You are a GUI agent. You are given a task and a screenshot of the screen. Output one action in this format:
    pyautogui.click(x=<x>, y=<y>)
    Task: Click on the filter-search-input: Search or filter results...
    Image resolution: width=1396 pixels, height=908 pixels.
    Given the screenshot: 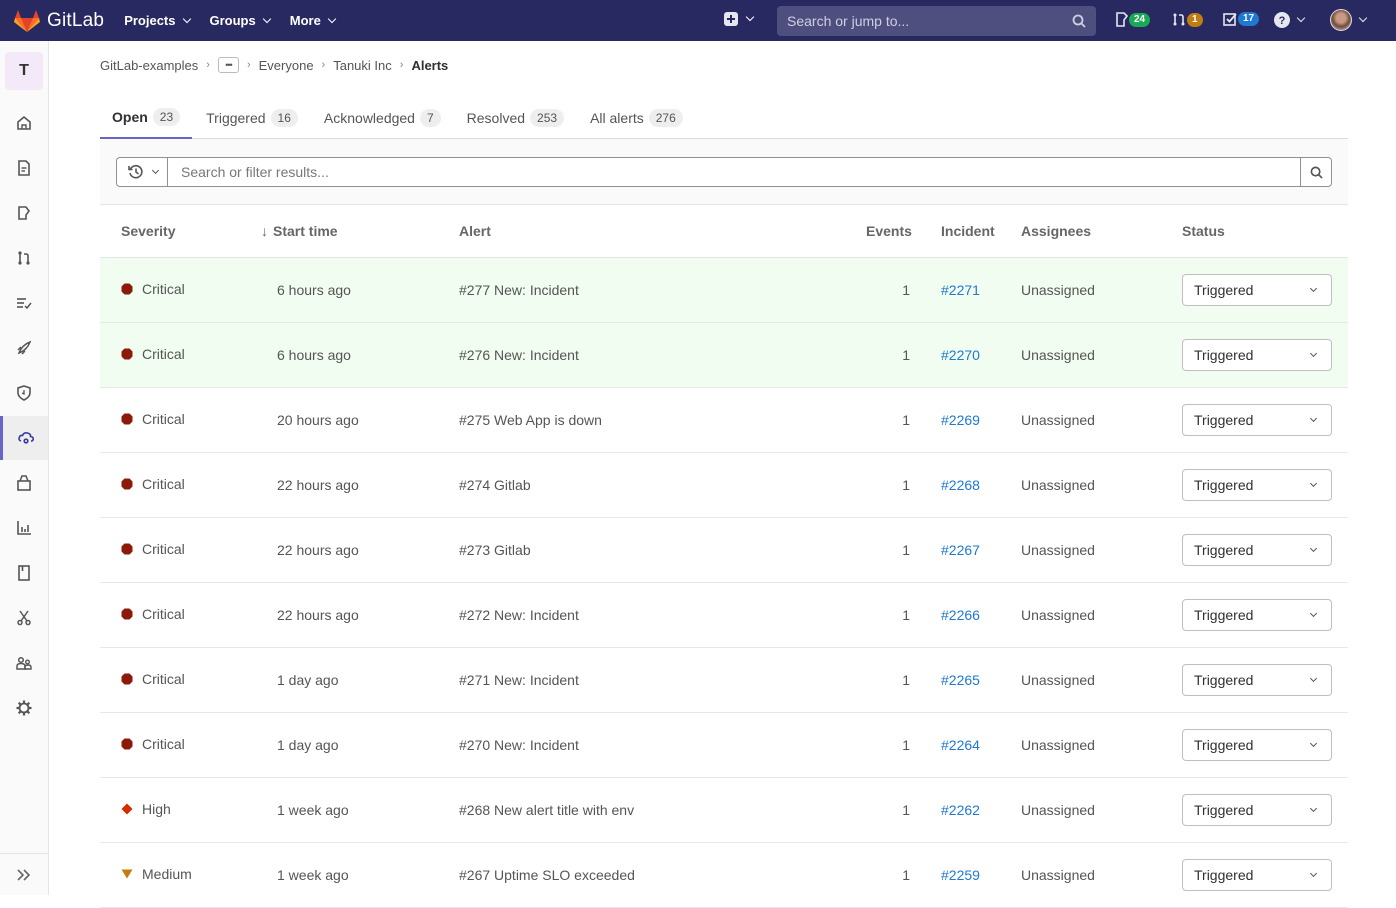 What is the action you would take?
    pyautogui.click(x=734, y=172)
    